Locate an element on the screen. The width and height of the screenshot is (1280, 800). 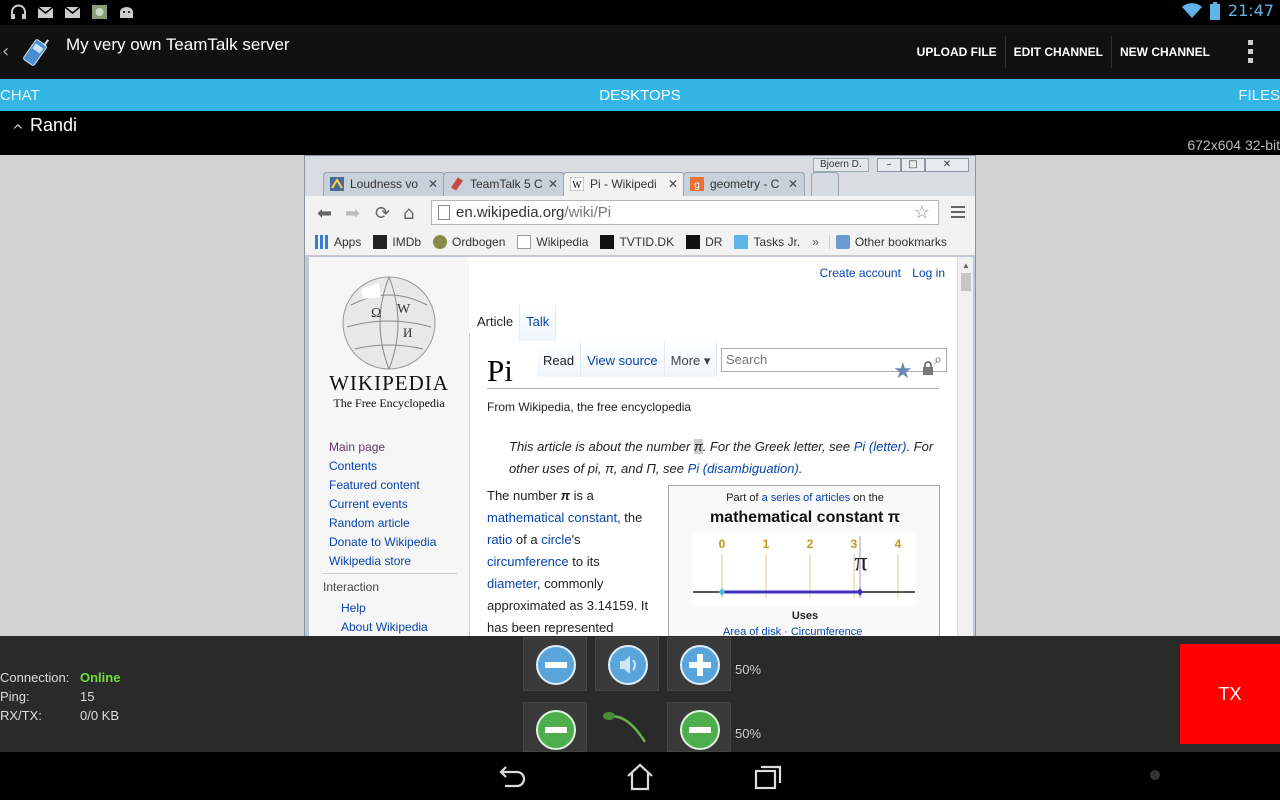
para-text: of a is located at coordinates (527, 539).